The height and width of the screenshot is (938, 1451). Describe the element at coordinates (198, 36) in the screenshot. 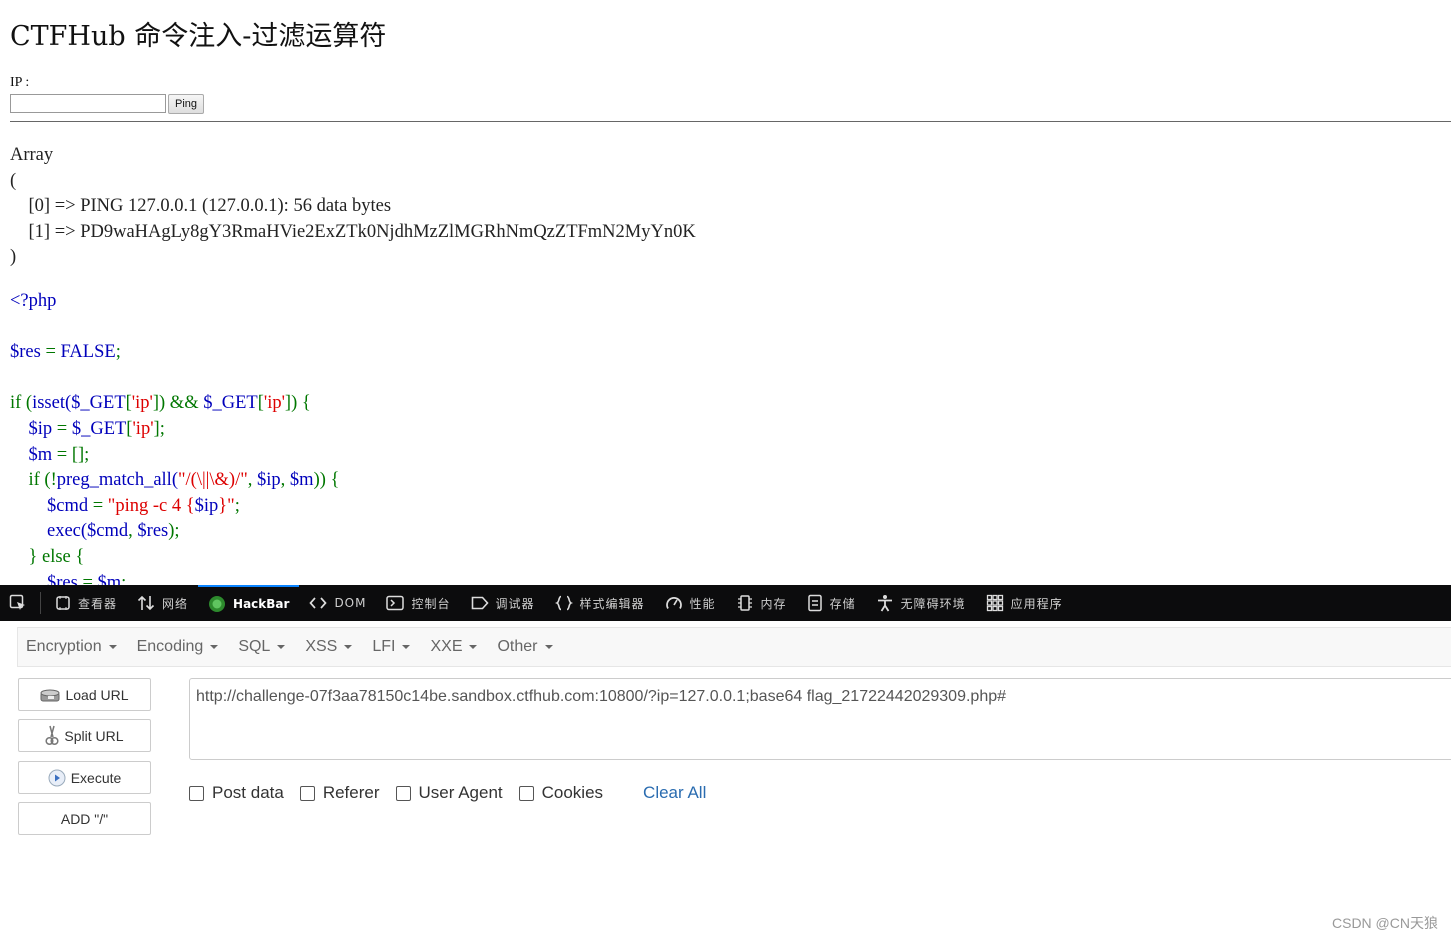

I see `page-title: CTFHub 命令注入-过滤运算符` at that location.